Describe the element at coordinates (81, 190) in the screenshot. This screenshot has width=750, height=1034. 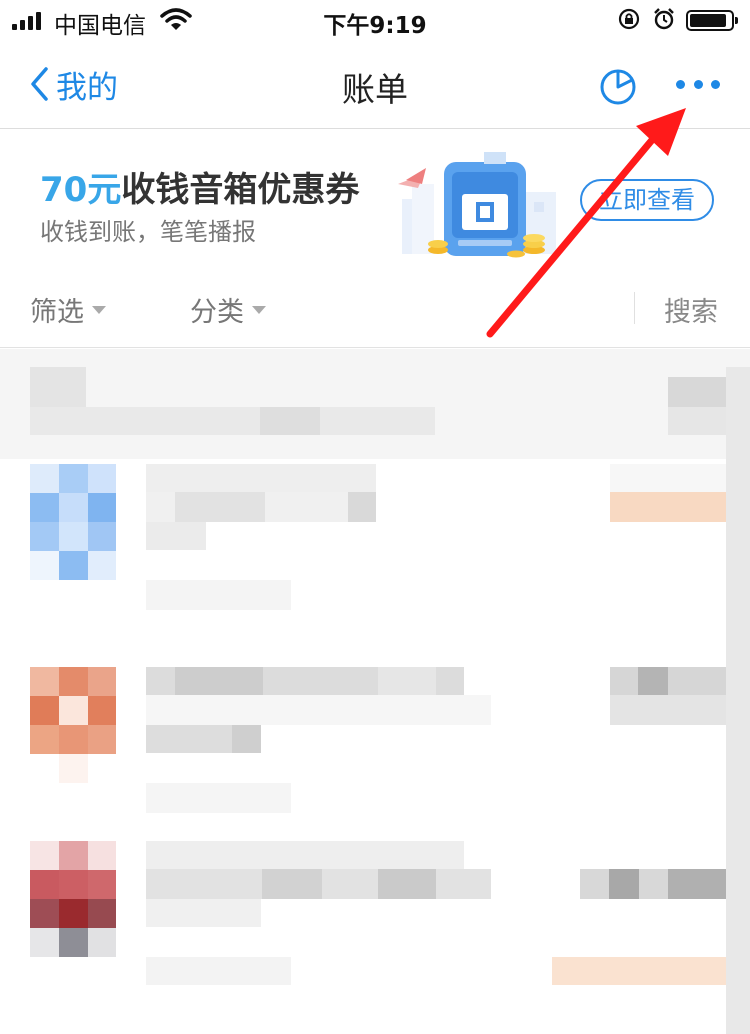
I see `promo-amount: 70元` at that location.